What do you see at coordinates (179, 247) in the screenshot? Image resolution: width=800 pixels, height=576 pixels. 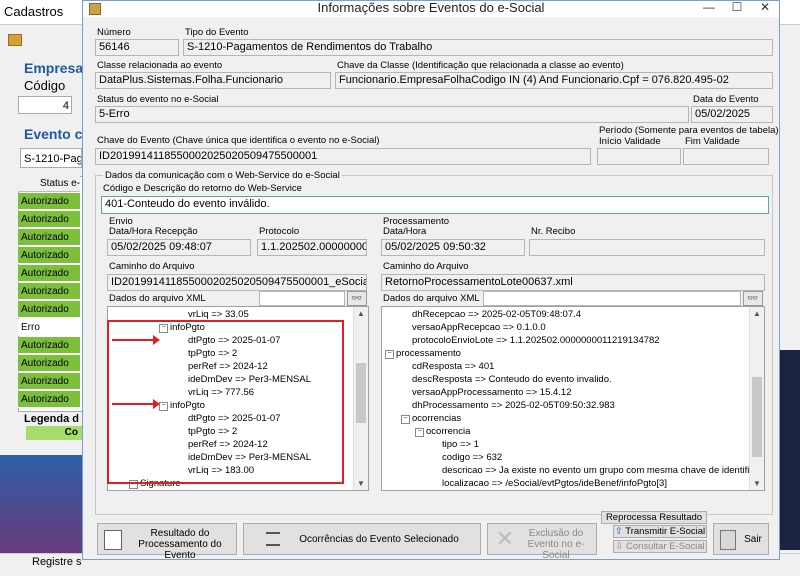 I see `envio-datahora-field: 05/02/2025 09:48:07` at bounding box center [179, 247].